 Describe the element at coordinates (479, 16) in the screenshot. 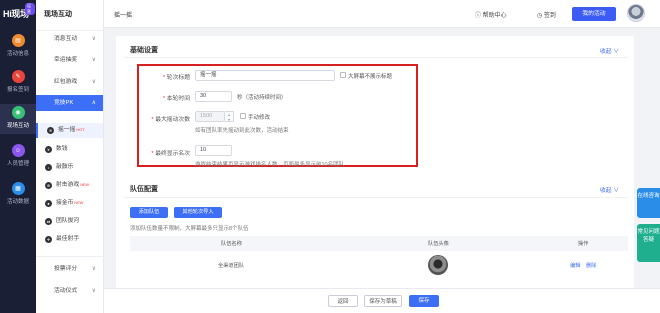

I see `help-icon: ⓘ` at that location.